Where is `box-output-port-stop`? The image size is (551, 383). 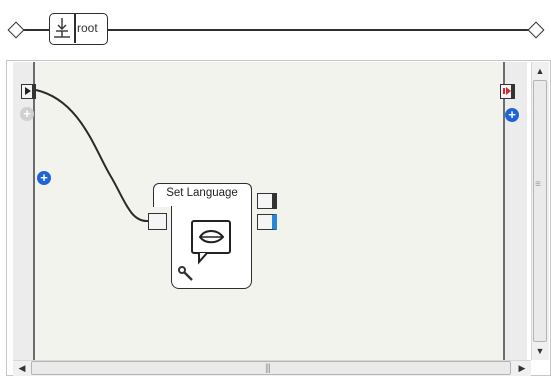 box-output-port-stop is located at coordinates (267, 201).